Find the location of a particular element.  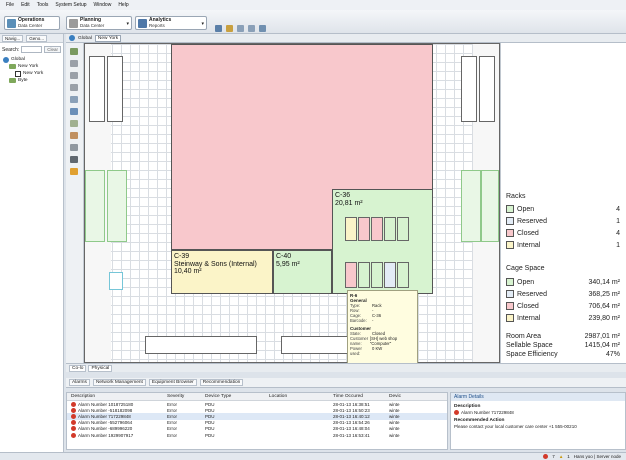

analytics-launcher: Analytics Reports ▾ is located at coordinates (171, 23).